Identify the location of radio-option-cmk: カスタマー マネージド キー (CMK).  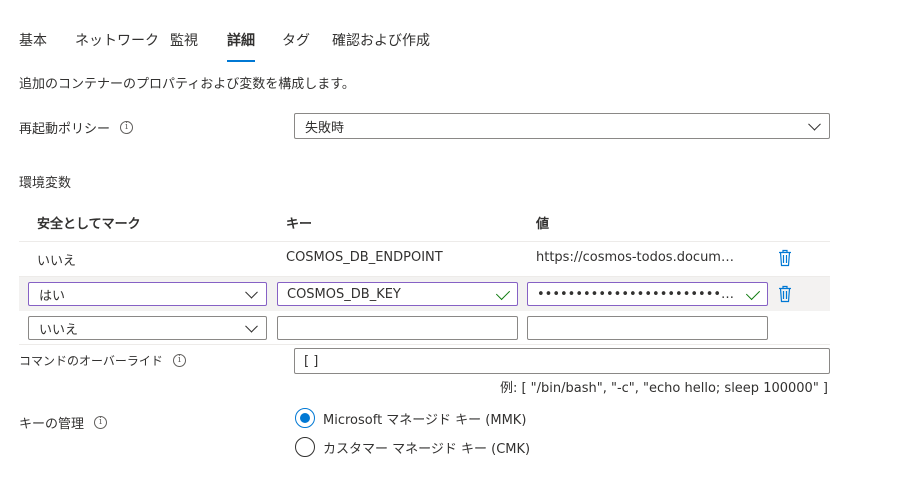
(412, 447).